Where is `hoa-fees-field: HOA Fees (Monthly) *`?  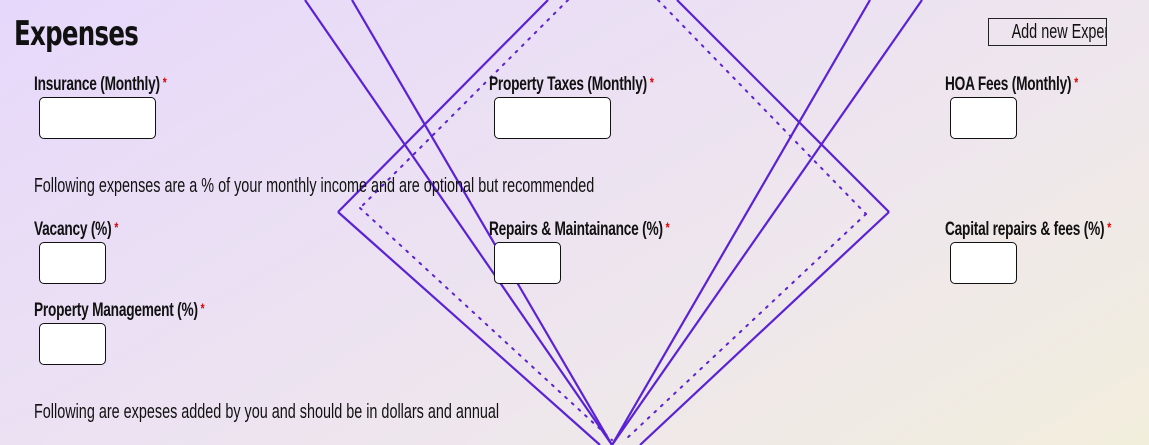 hoa-fees-field: HOA Fees (Monthly) * is located at coordinates (1037, 85).